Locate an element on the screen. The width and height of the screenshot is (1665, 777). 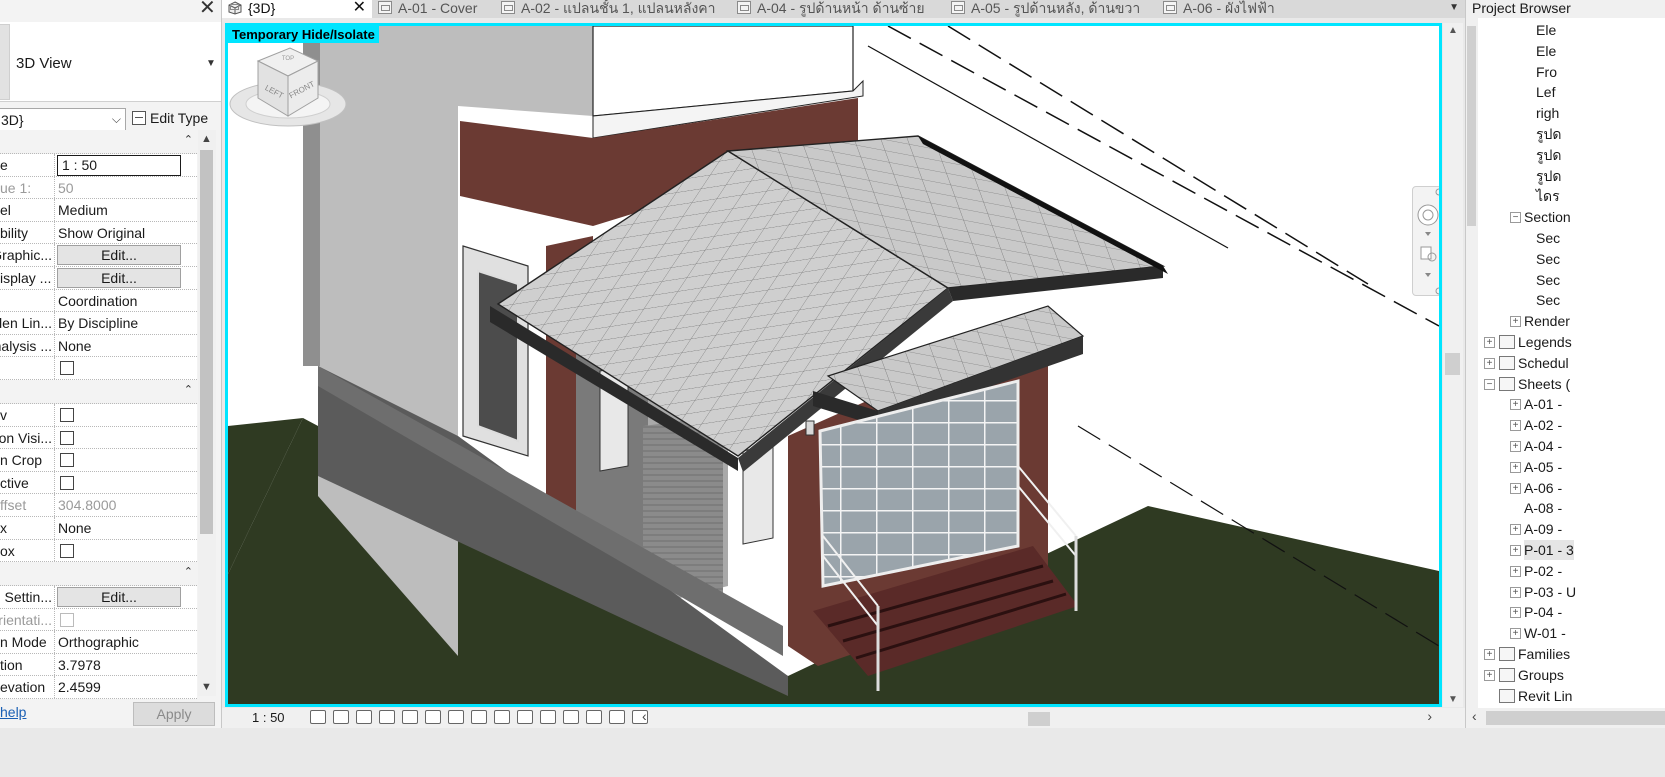
browser-item: + A-04 - is located at coordinates (1536, 446).